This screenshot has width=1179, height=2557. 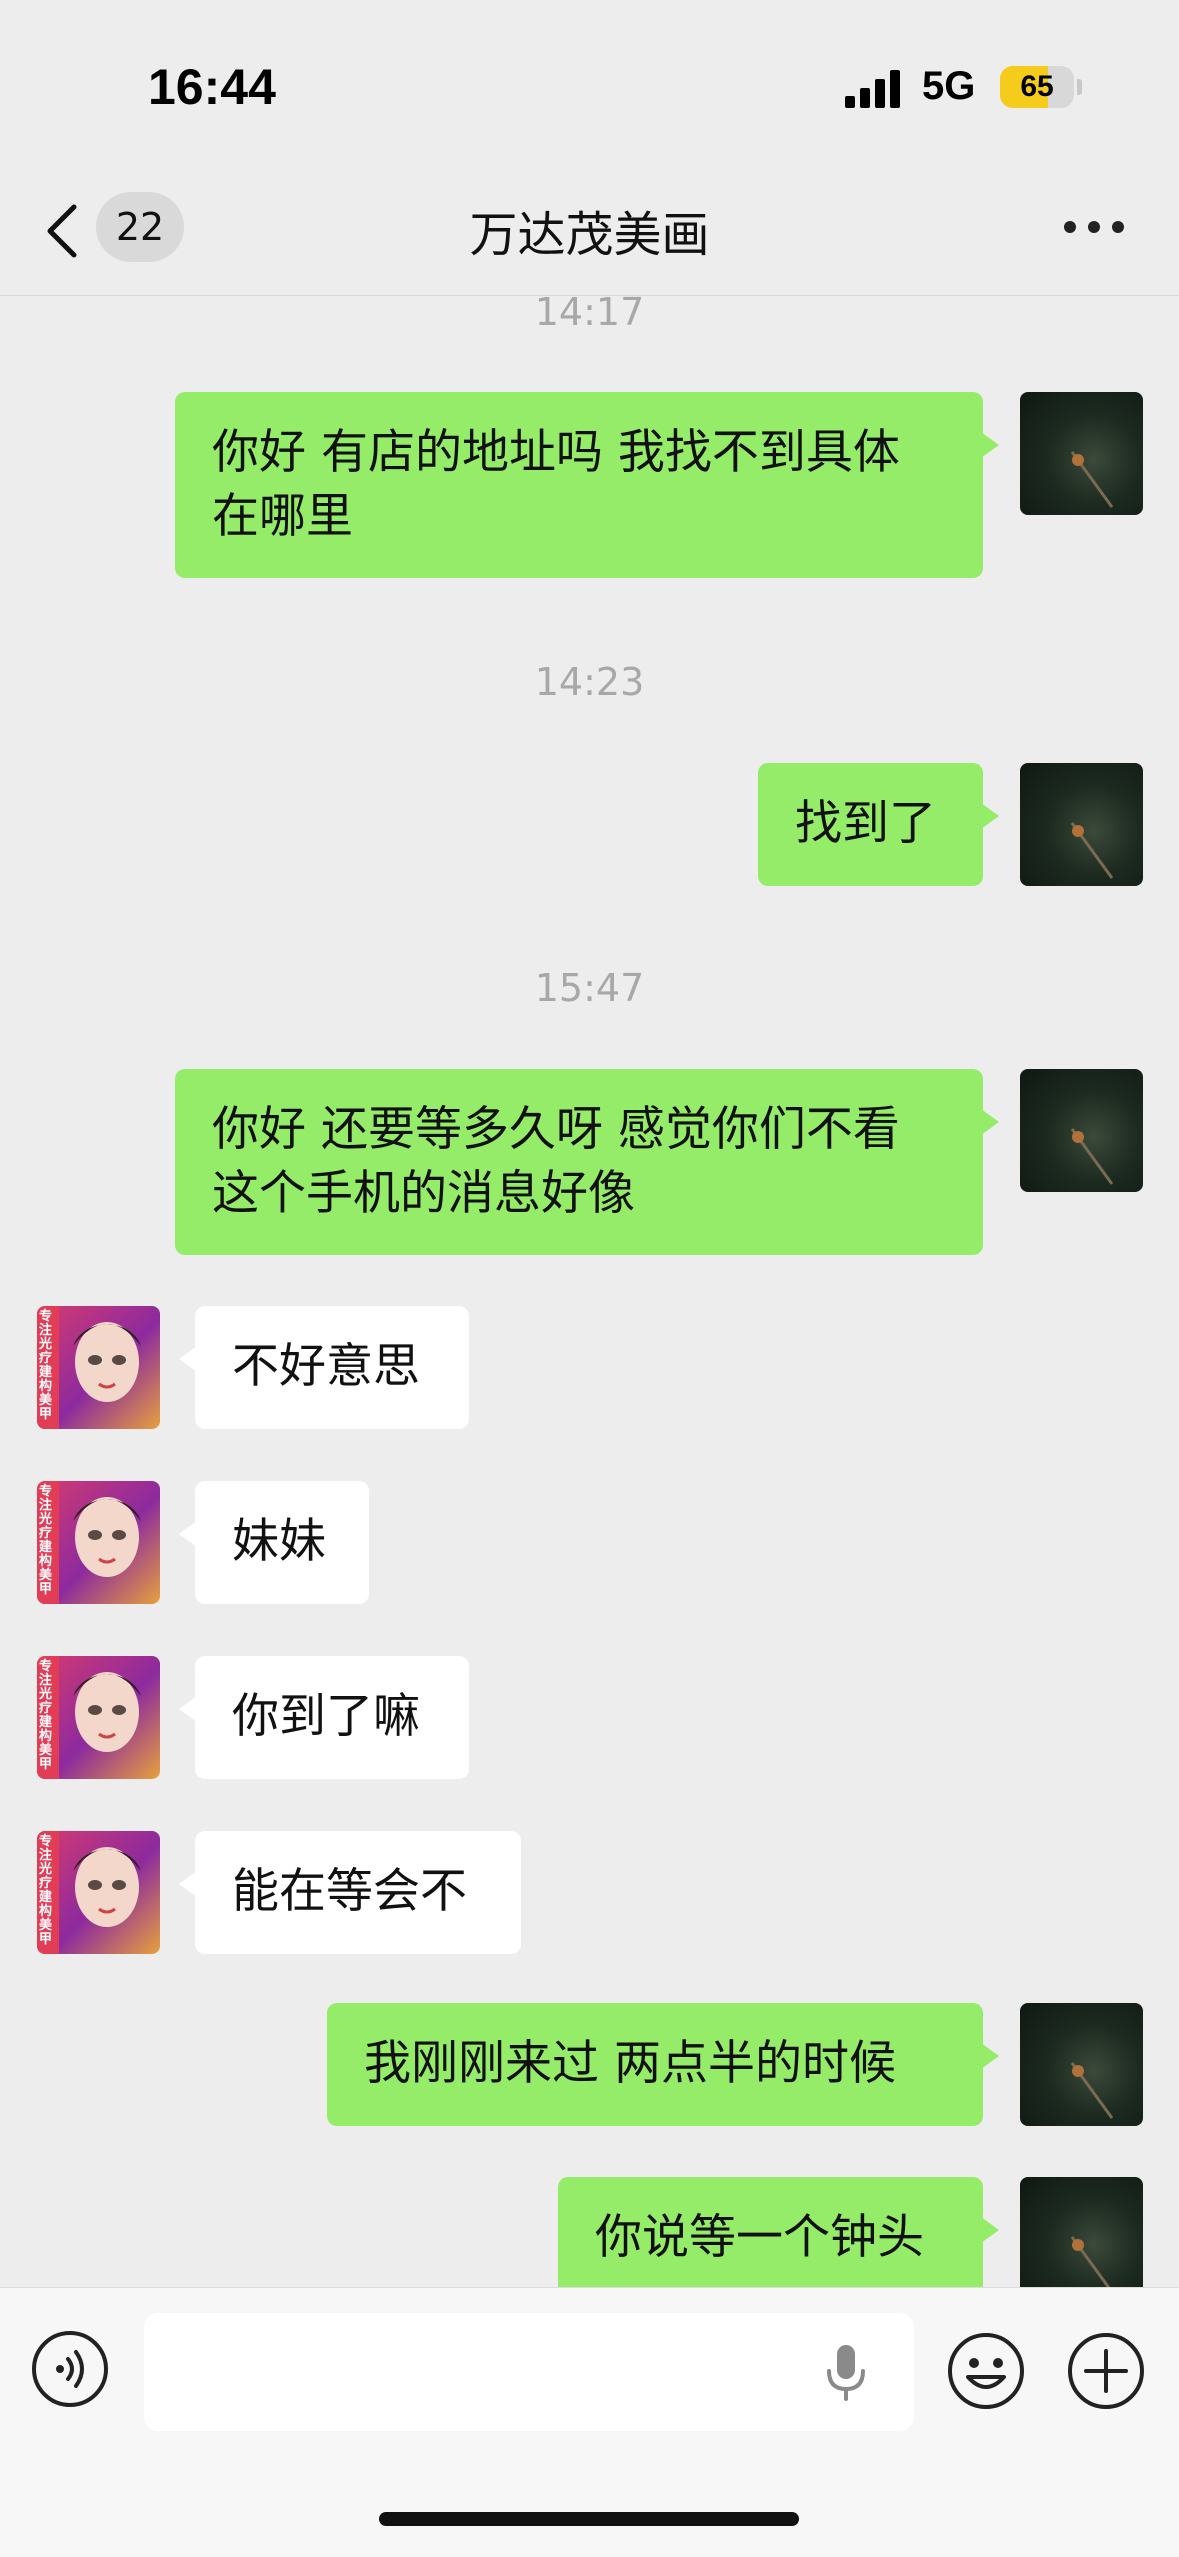 What do you see at coordinates (274, 1542) in the screenshot?
I see `received-message-bubble: 妹妹` at bounding box center [274, 1542].